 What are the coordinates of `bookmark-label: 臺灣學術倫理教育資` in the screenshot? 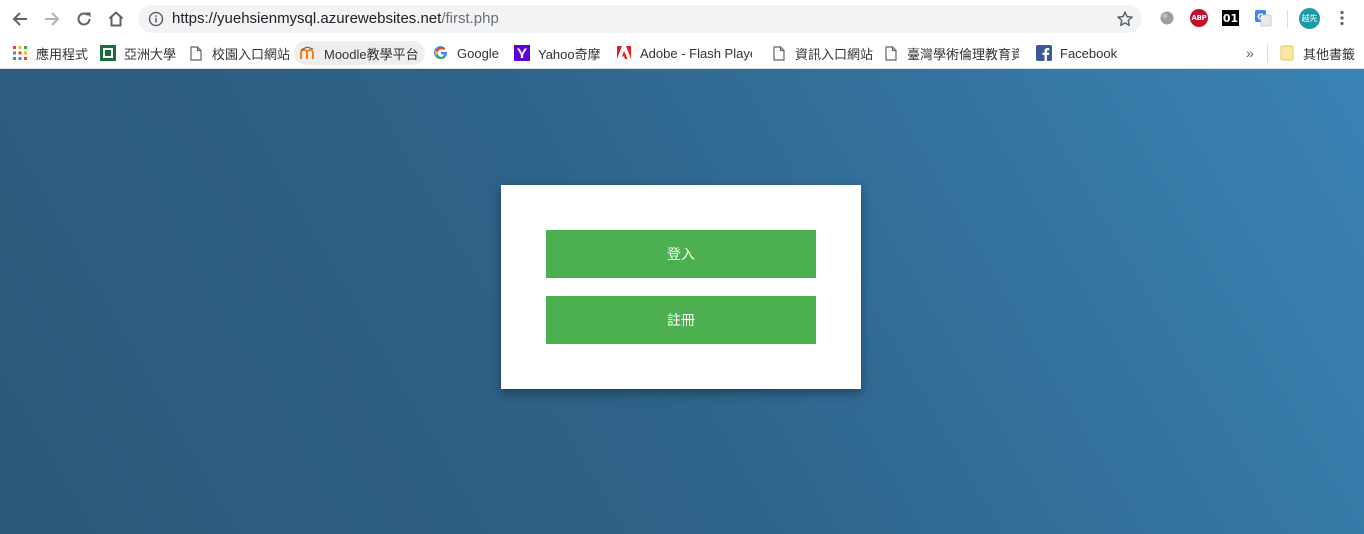 It's located at (963, 54).